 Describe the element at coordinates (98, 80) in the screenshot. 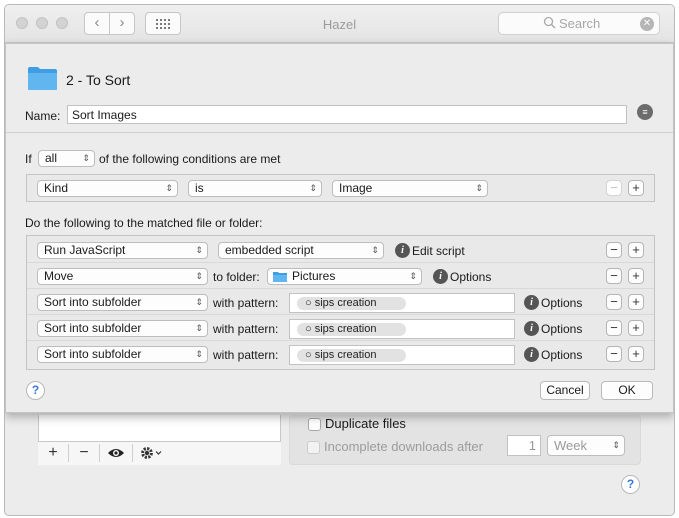

I see `folder-name: 2 - To Sort` at that location.